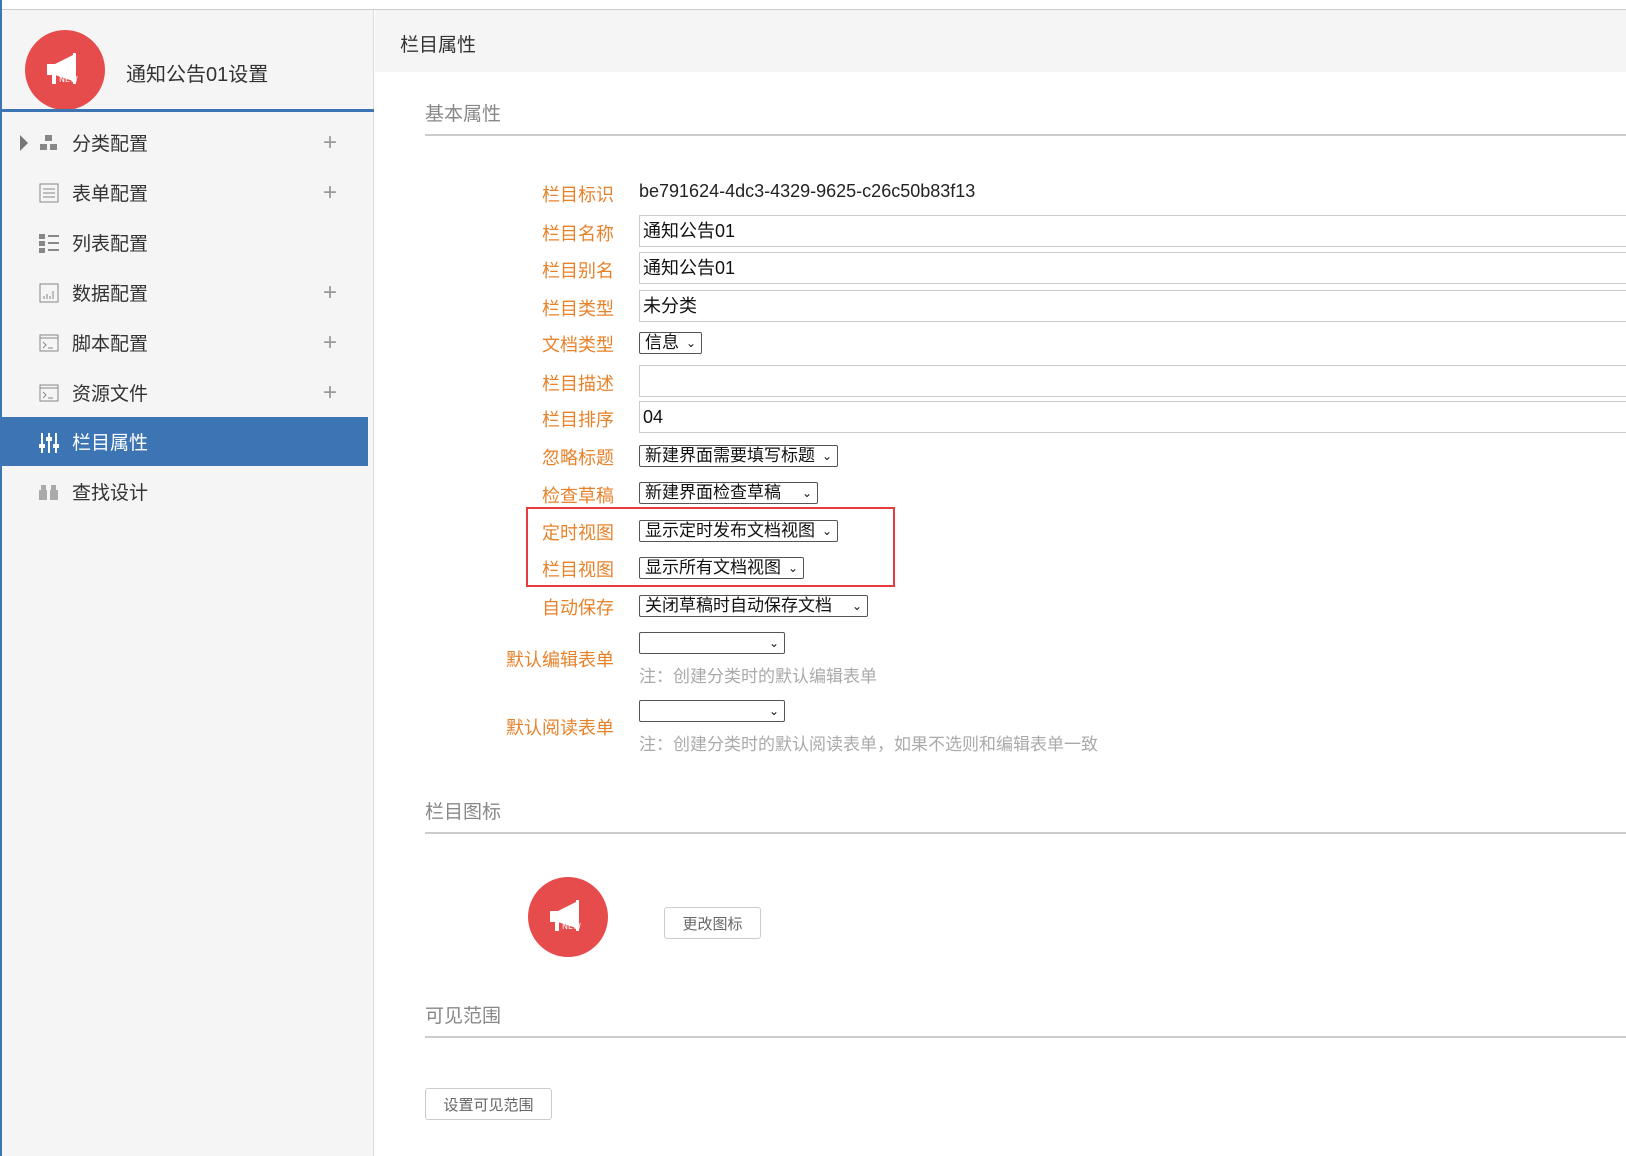 The image size is (1626, 1156). What do you see at coordinates (1000, 41) in the screenshot?
I see `main-header` at bounding box center [1000, 41].